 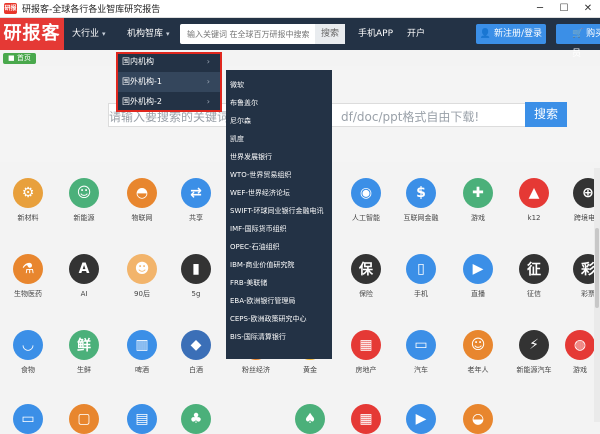 I want to click on category-item: ⚙ 新材料, so click(x=28, y=200).